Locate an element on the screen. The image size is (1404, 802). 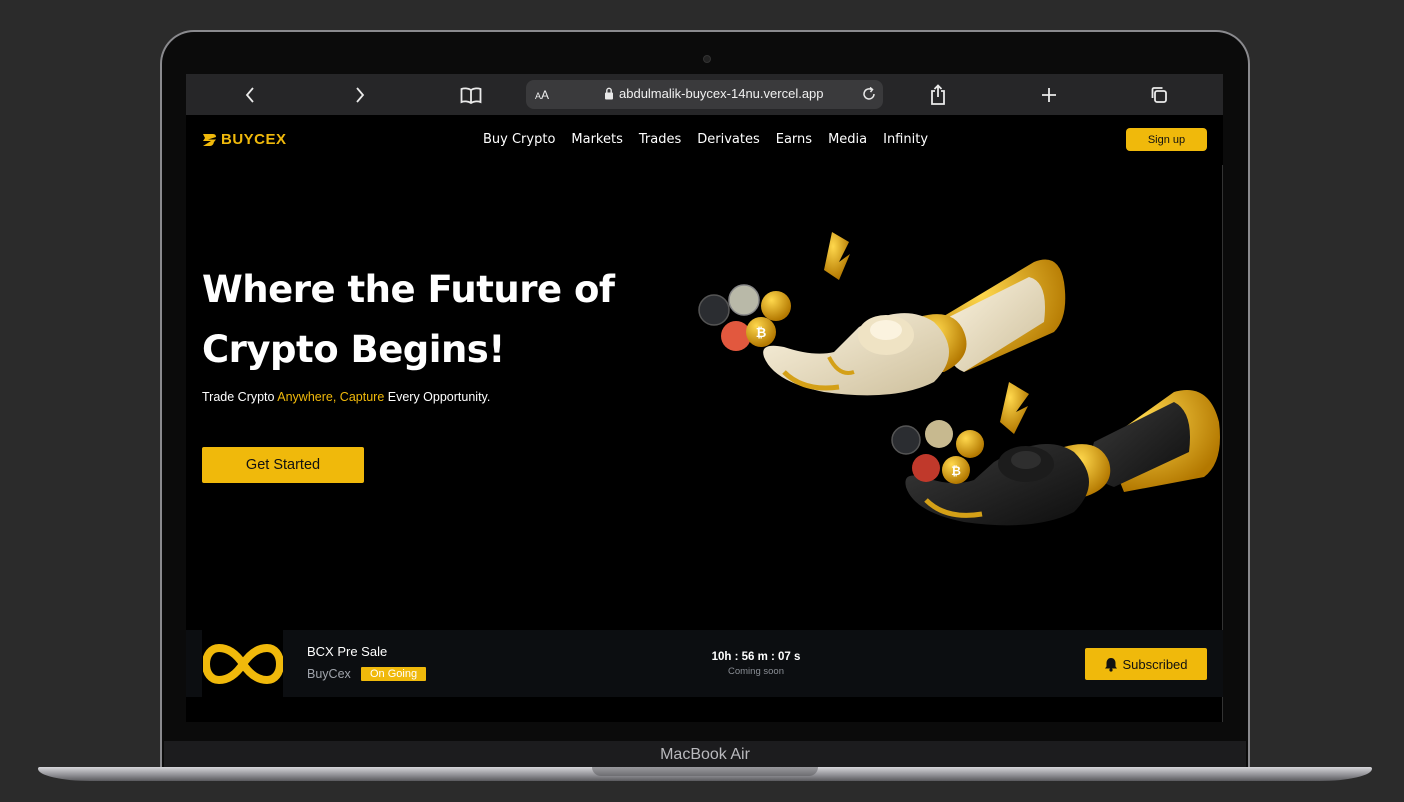
nav-buy-crypto: Buy Crypto is located at coordinates (519, 139).